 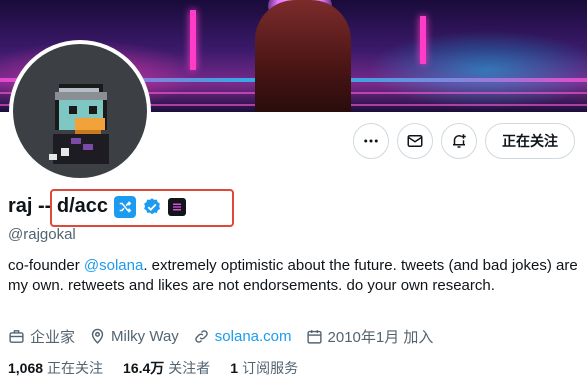 I want to click on profile-stats: 1,068 正在关注 16.4万 关注者 1 订阅服务, so click(x=153, y=368).